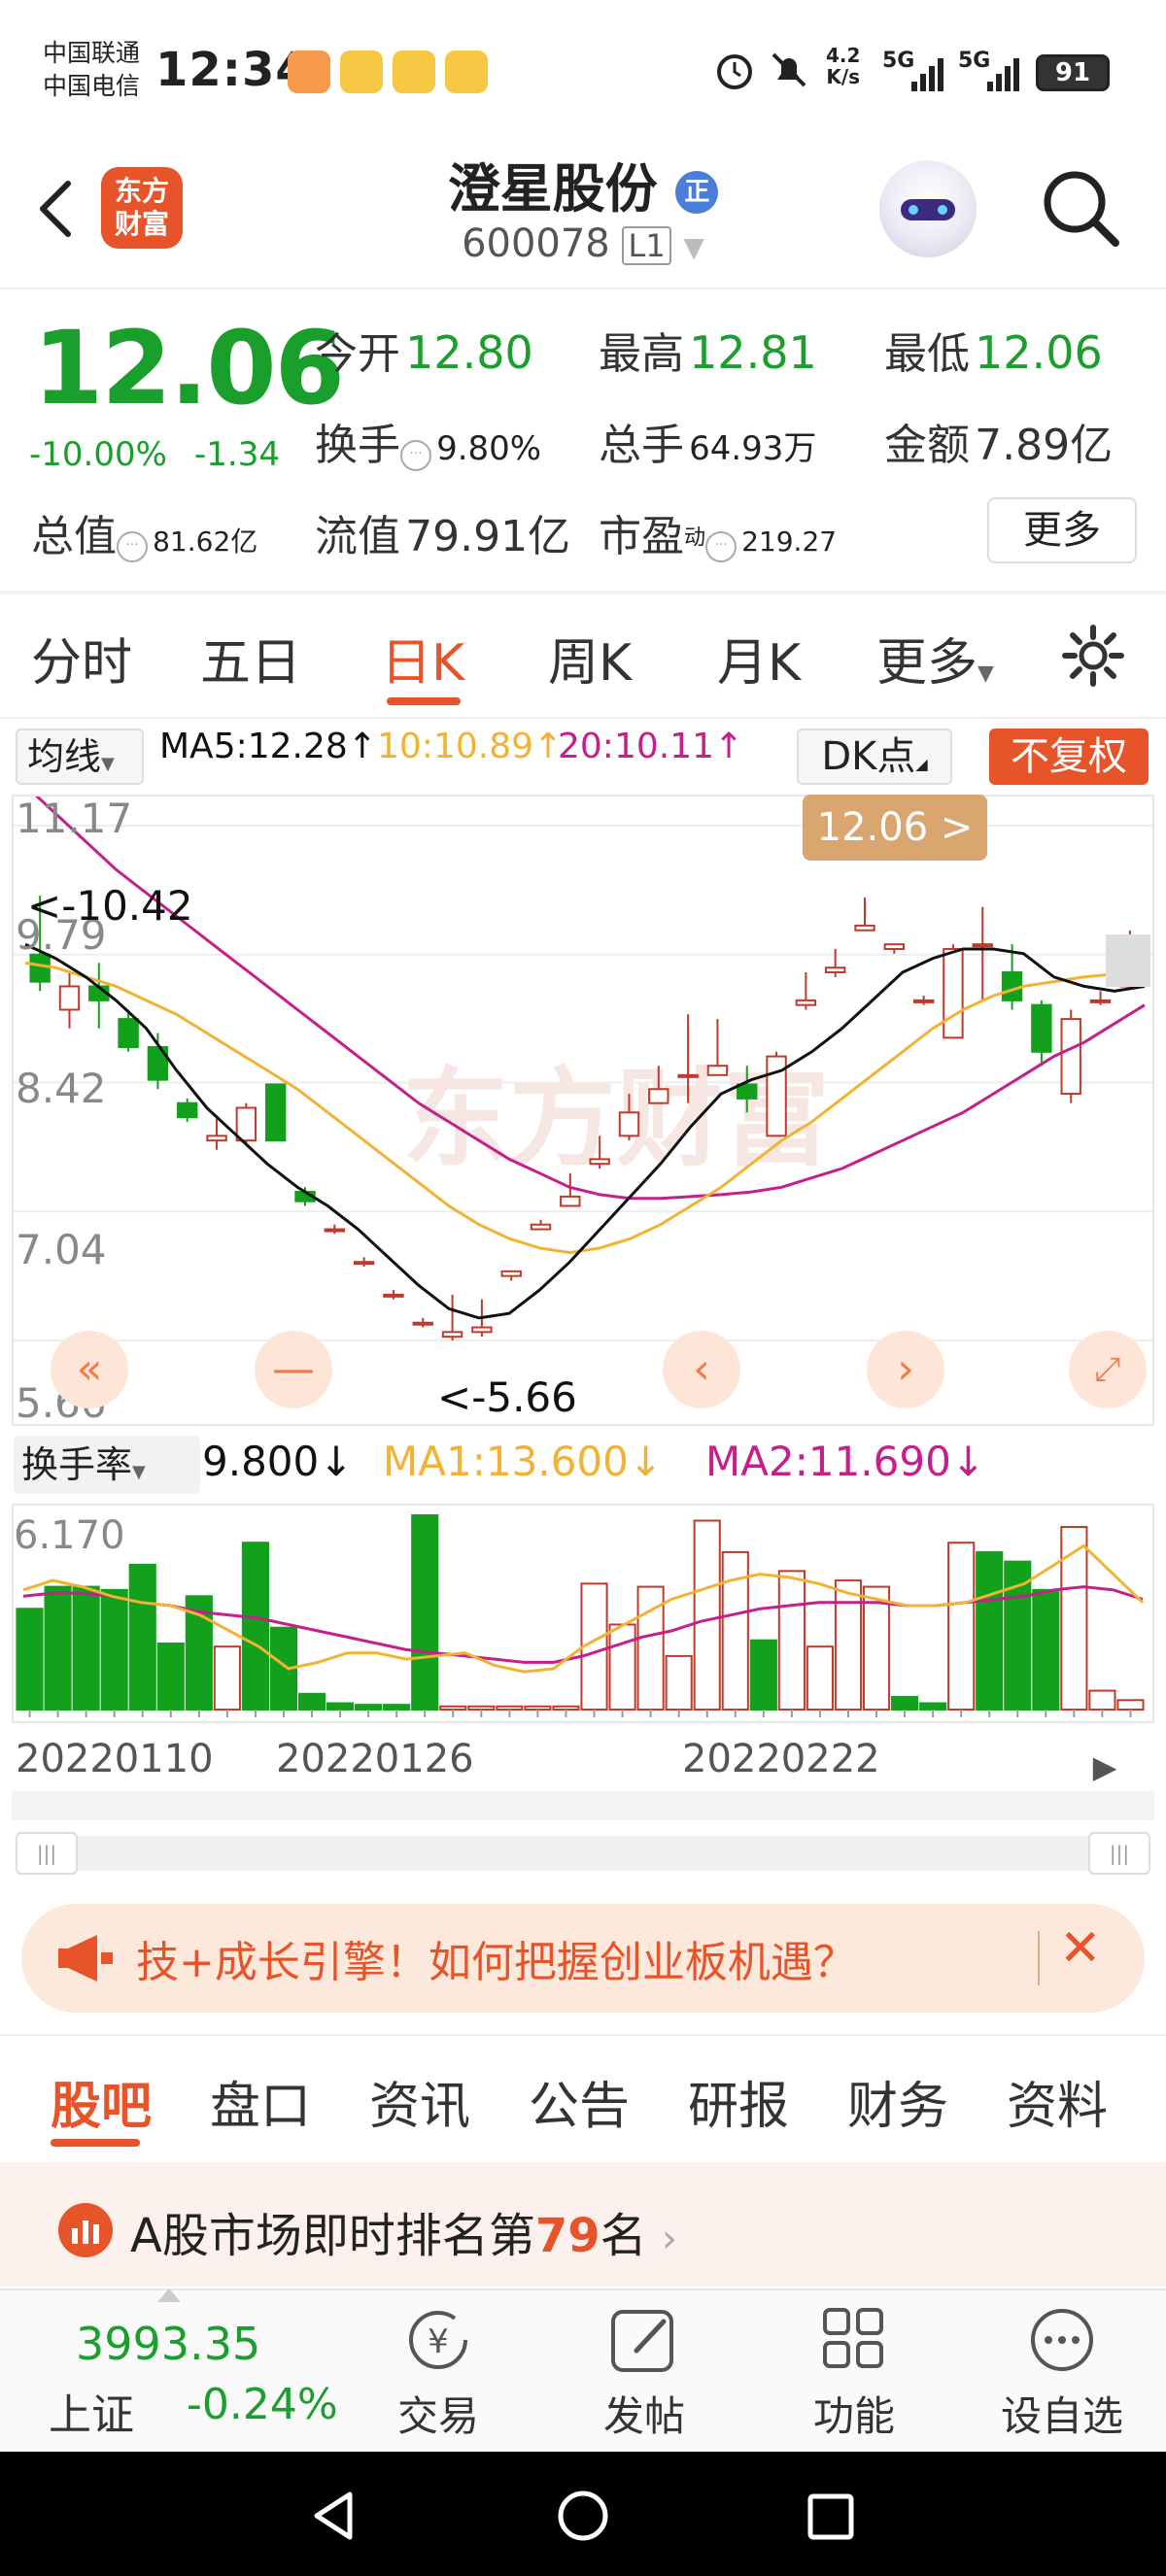 This screenshot has height=2576, width=1166. Describe the element at coordinates (168, 2344) in the screenshot. I see `index-value: 3993.35` at that location.